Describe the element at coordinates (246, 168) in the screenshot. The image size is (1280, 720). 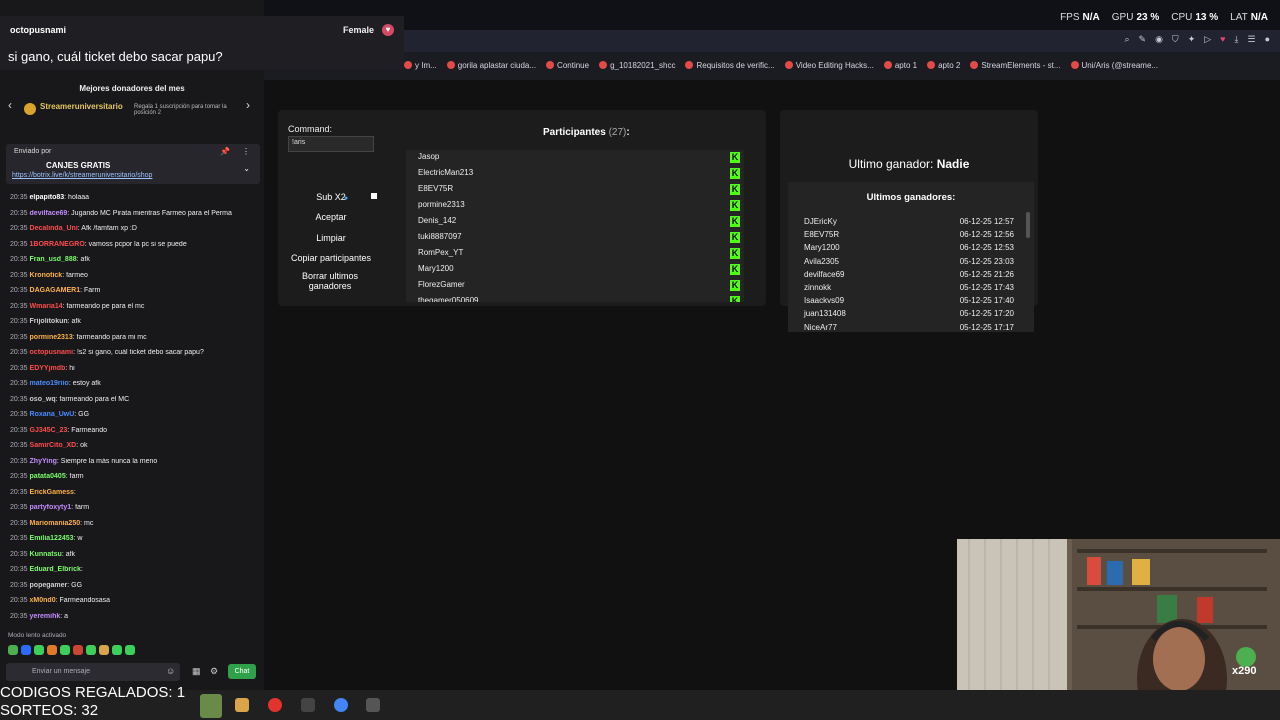
I see `chevron-down-icon: ⌄` at that location.